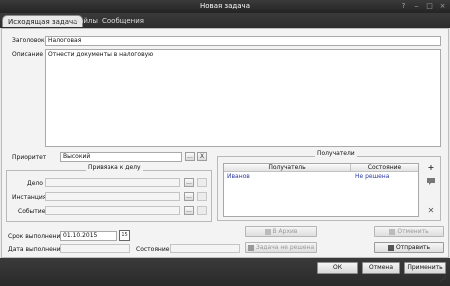 The width and height of the screenshot is (450, 286). I want to click on description-label: Описание, so click(28, 54).